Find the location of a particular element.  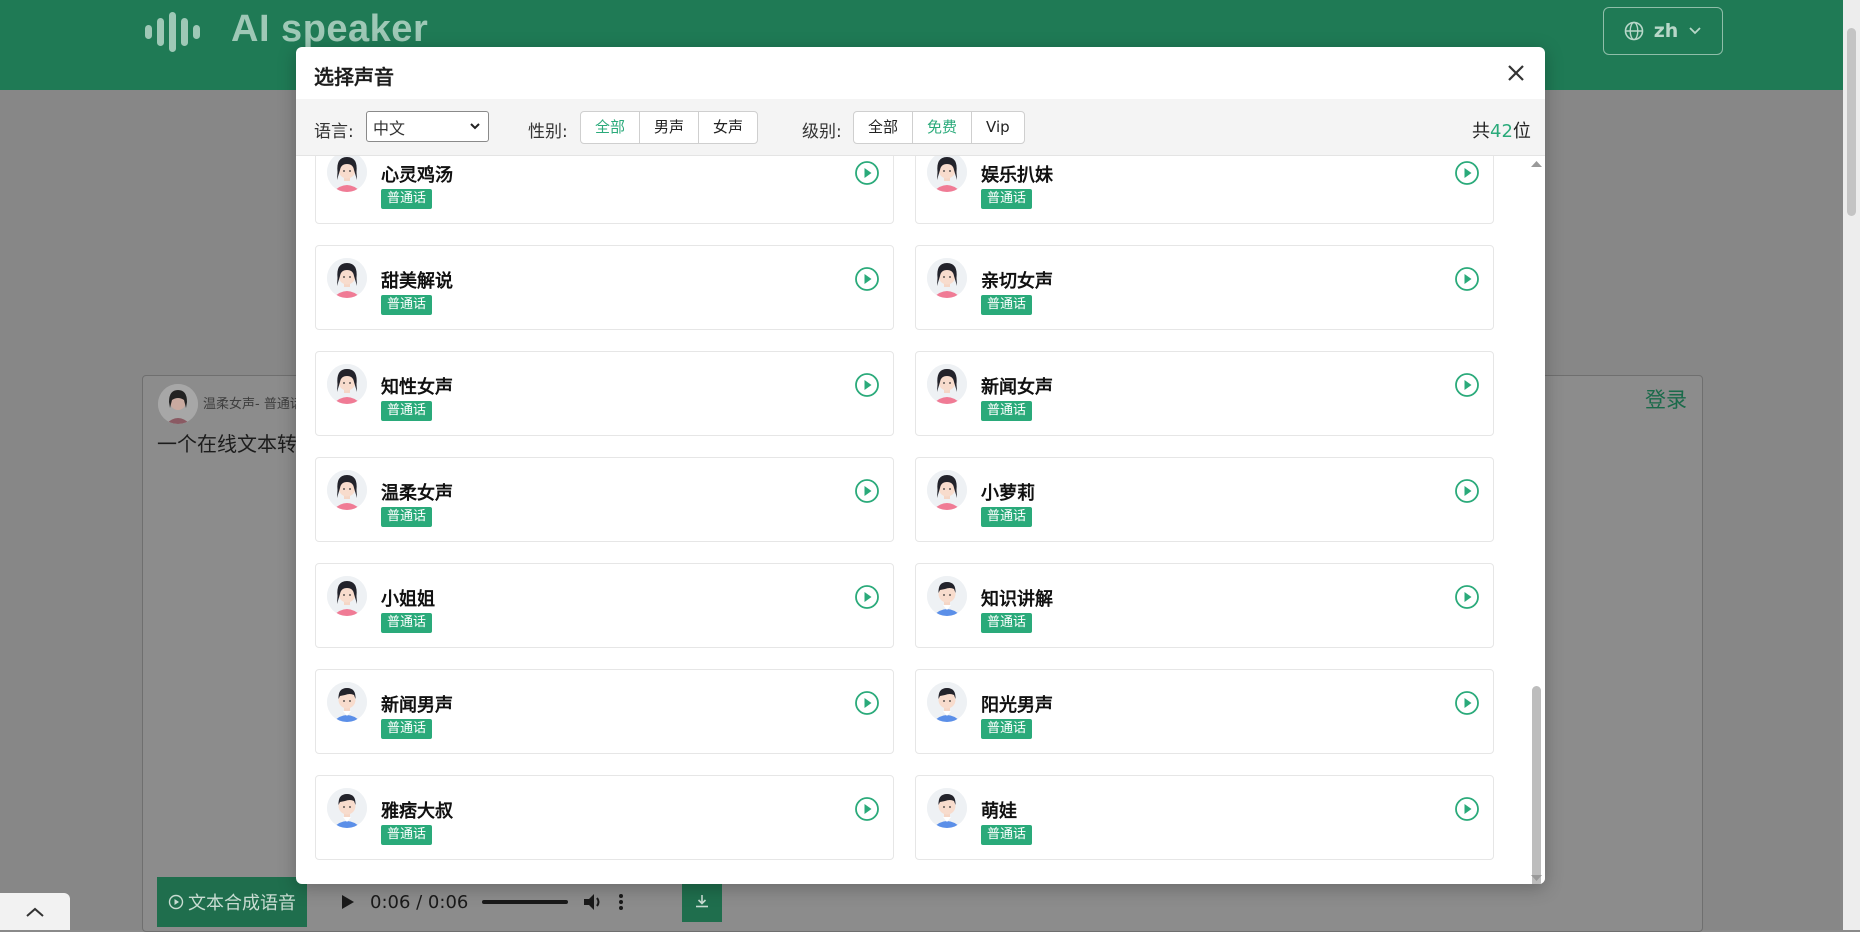

voice-list-scrollbar is located at coordinates (1536, 520).